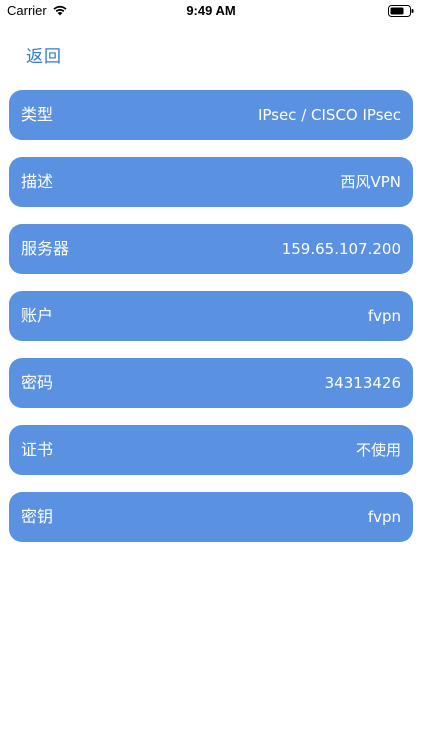  I want to click on row-certificate: 证书 不使用, so click(211, 450).